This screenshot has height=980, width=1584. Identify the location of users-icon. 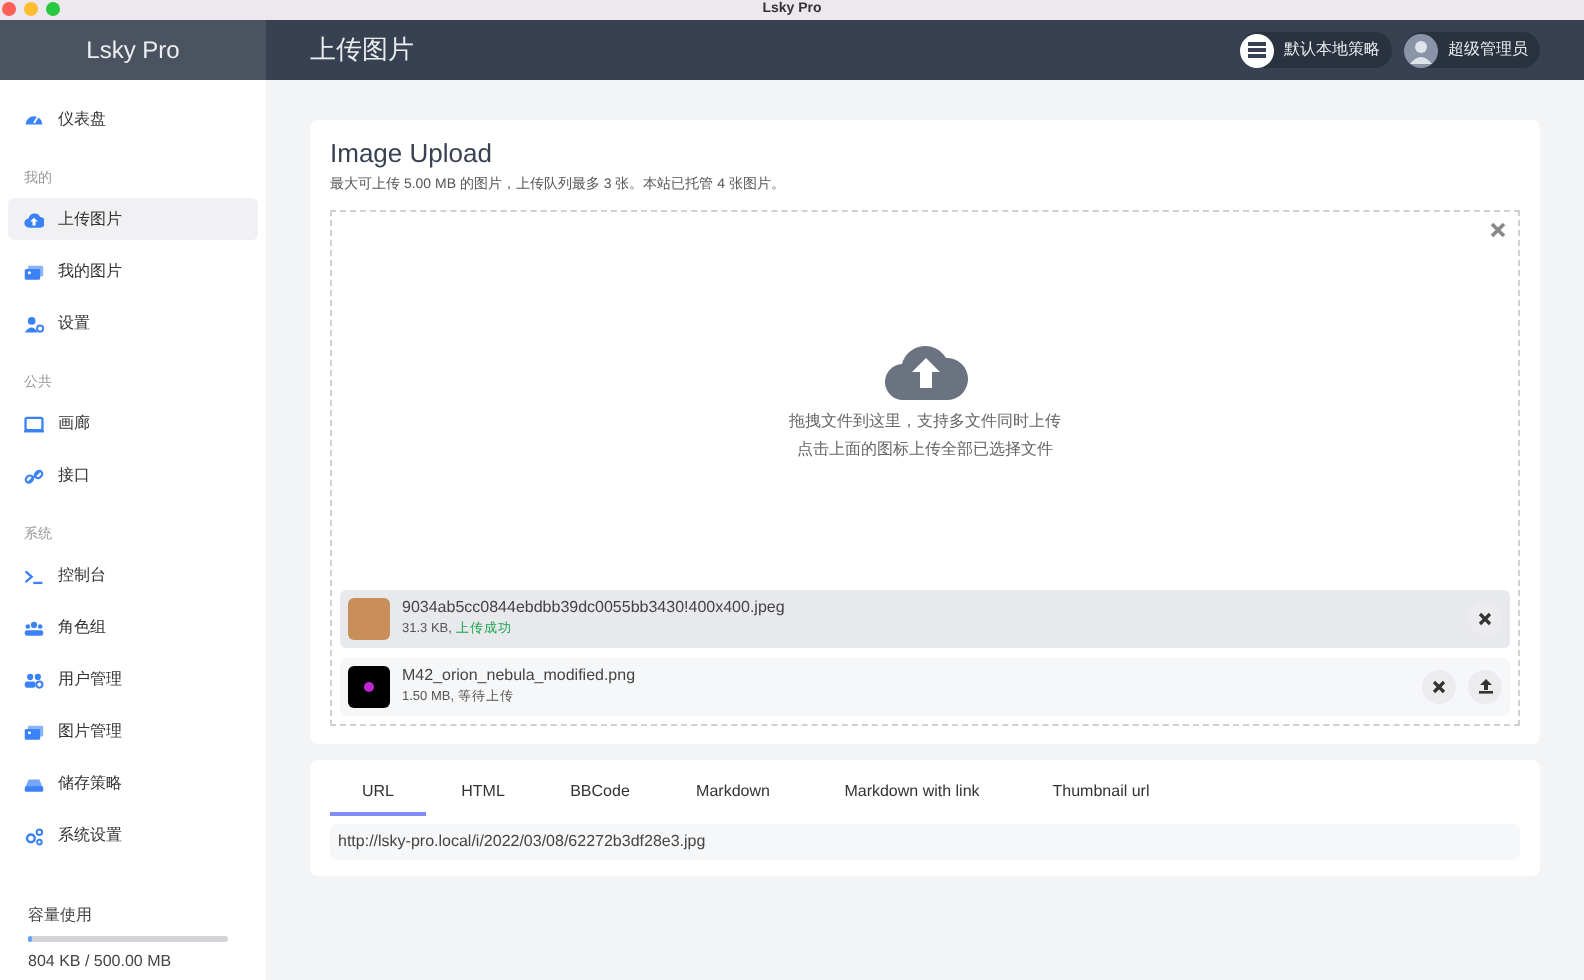
(34, 627).